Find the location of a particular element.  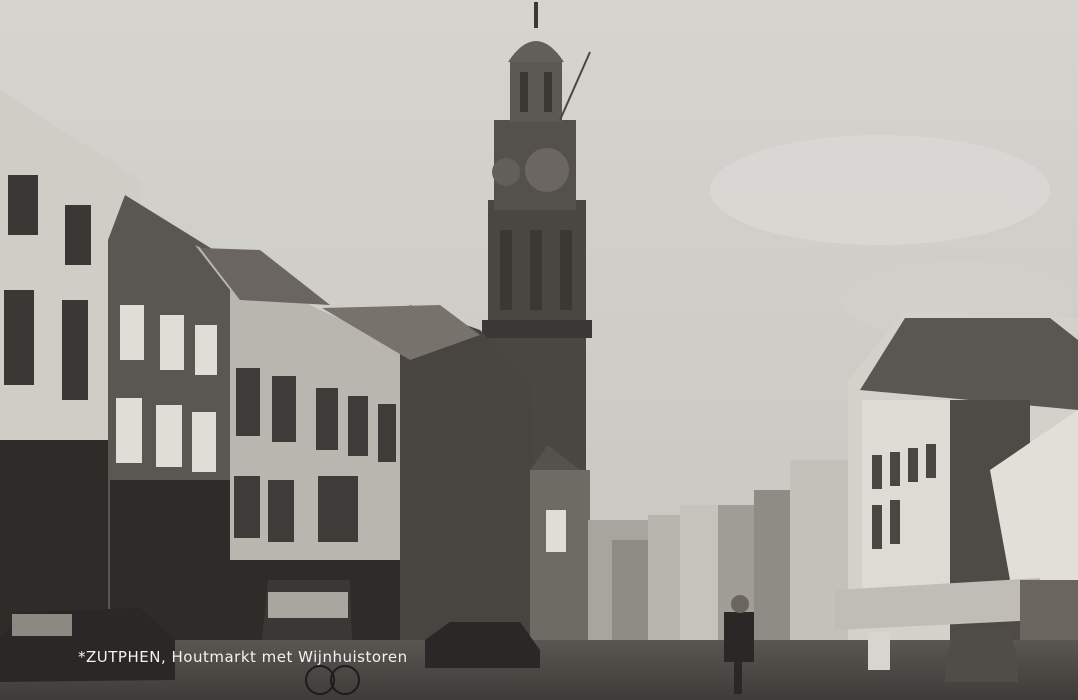

postcard-caption: *ZUTPHEN, Houtmarkt met Wijnhuistoren is located at coordinates (243, 657).